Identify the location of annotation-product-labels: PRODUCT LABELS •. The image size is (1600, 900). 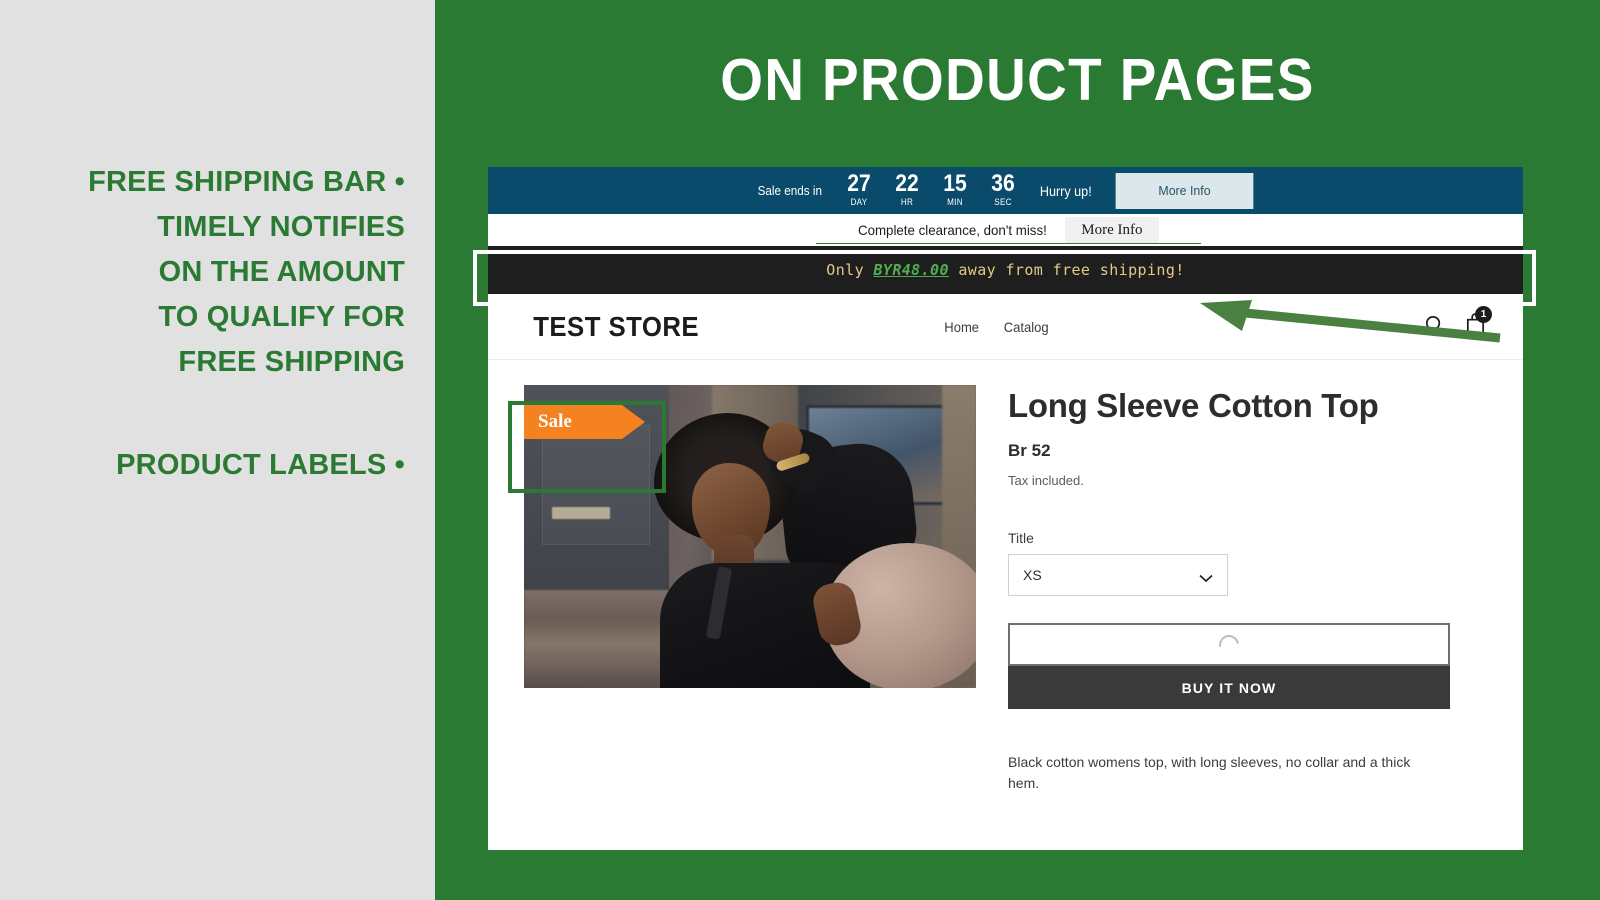
(215, 465).